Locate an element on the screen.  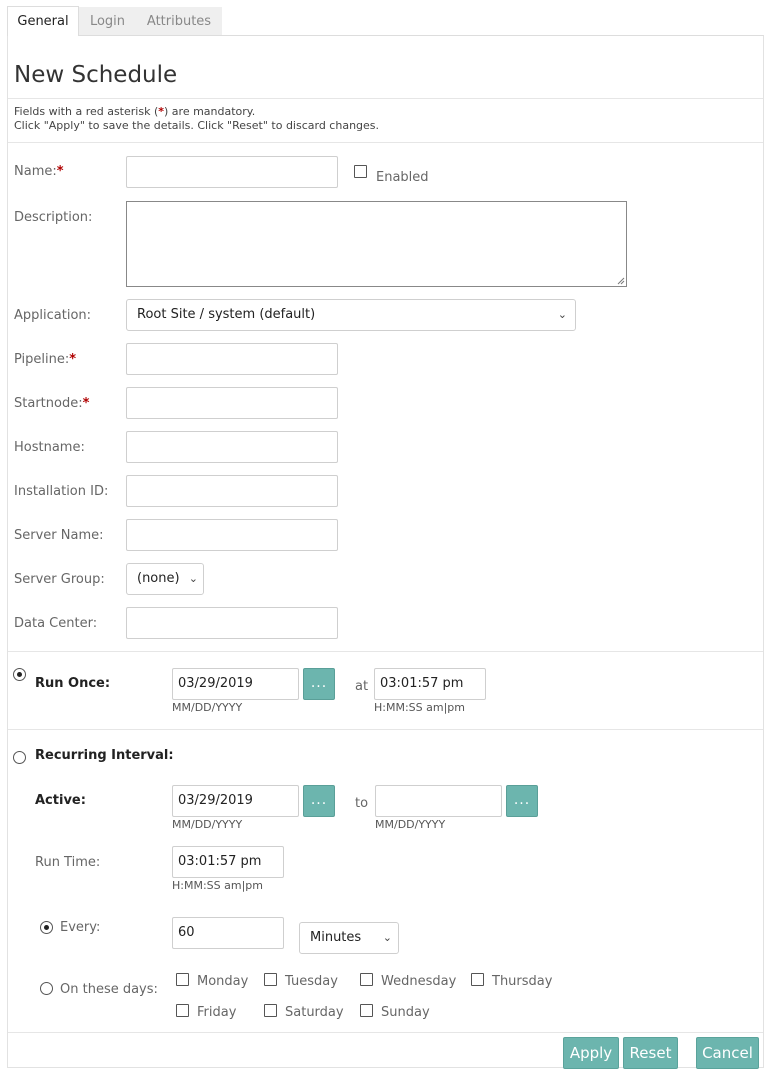
day-checkbox-thursday is located at coordinates (477, 979).